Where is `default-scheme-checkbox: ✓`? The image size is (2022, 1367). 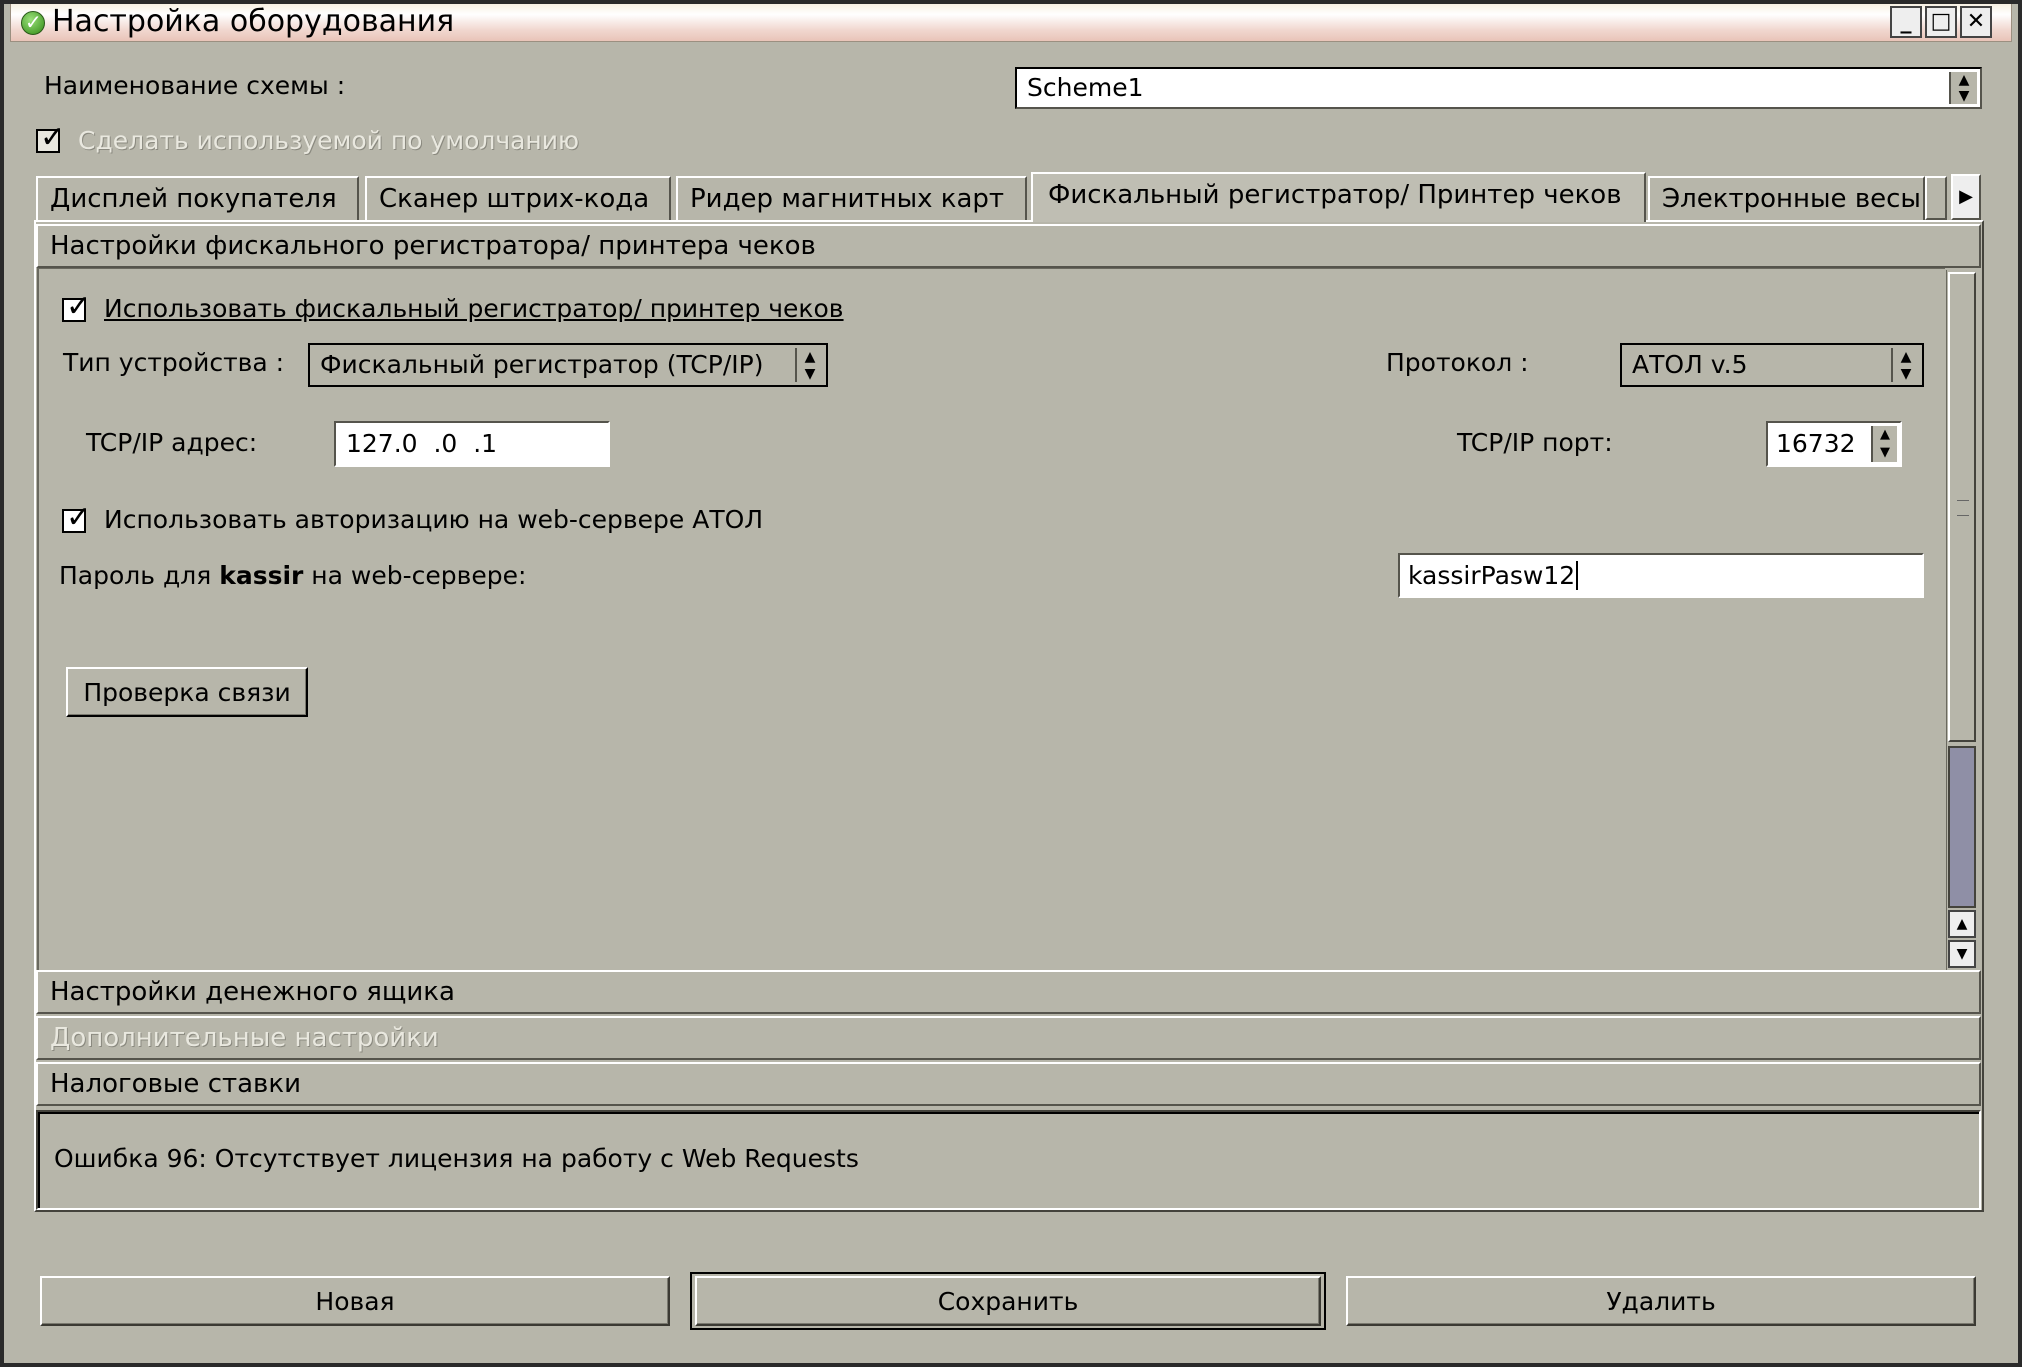 default-scheme-checkbox: ✓ is located at coordinates (50, 138).